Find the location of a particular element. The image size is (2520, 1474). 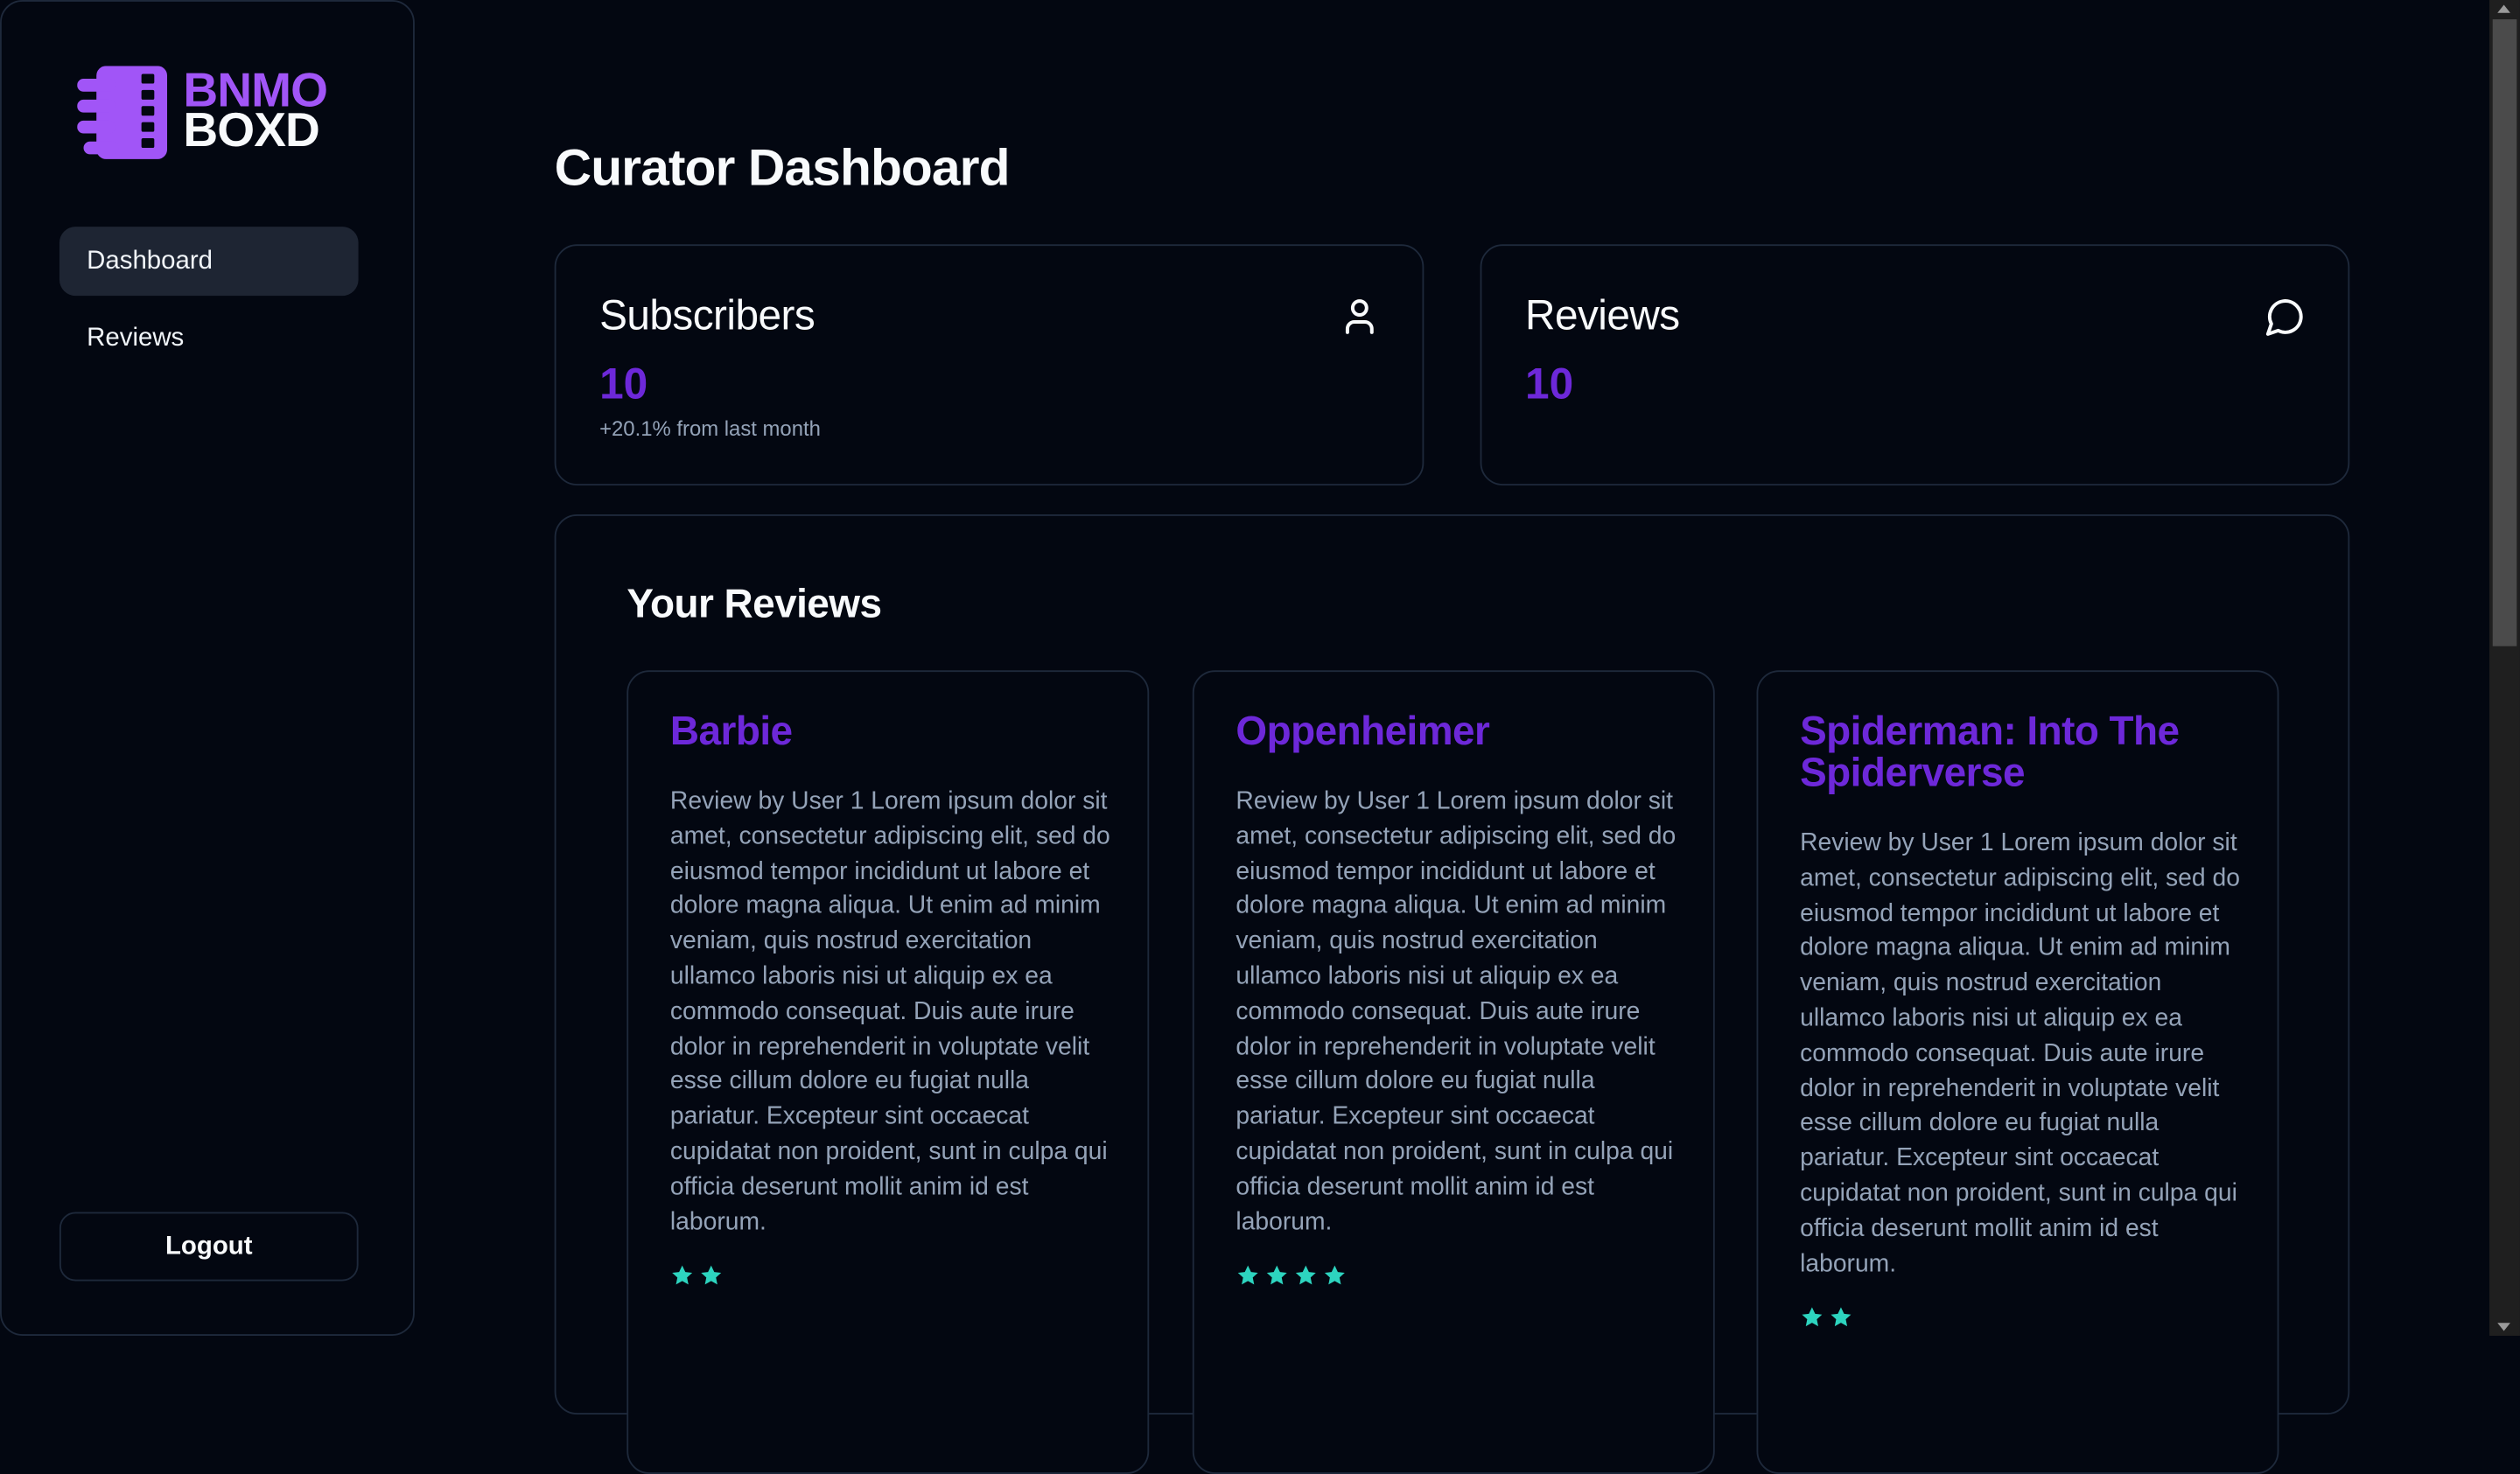

review-title: Oppenheimer is located at coordinates (1363, 731).